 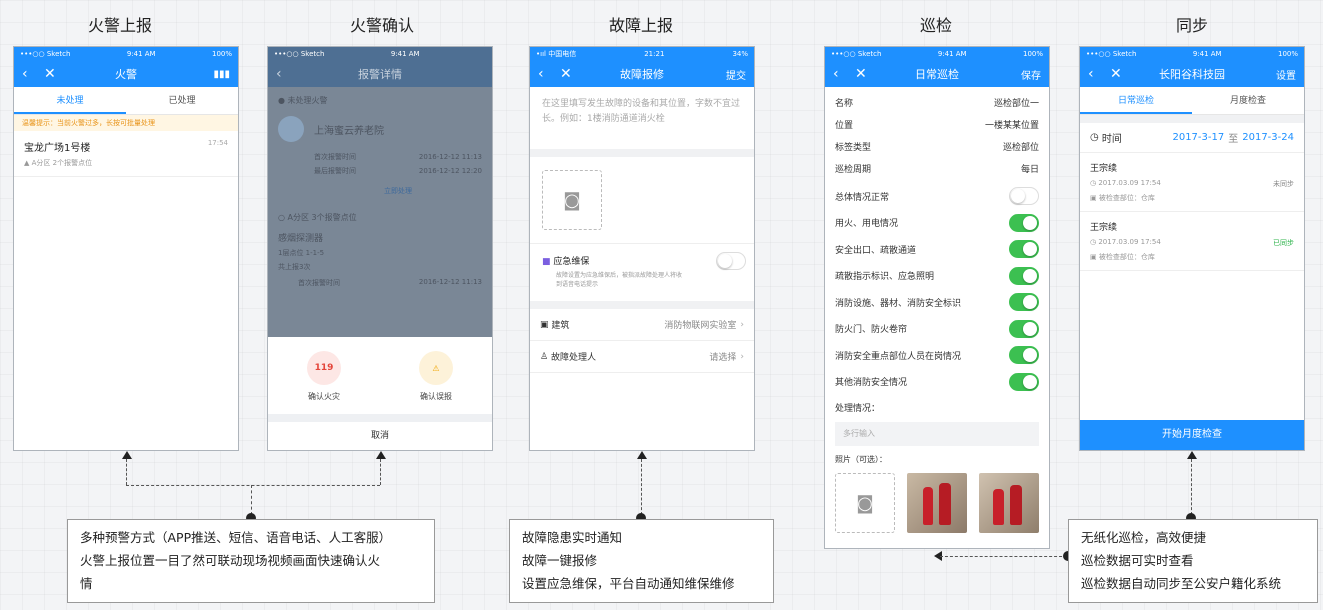 I want to click on settings-button: 设置, so click(x=1286, y=74).